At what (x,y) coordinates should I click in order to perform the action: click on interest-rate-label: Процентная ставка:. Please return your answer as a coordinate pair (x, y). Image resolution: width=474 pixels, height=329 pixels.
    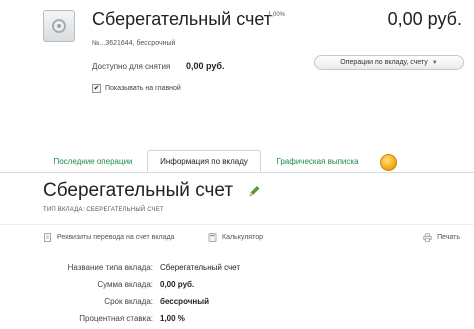
    Looking at the image, I should click on (116, 318).